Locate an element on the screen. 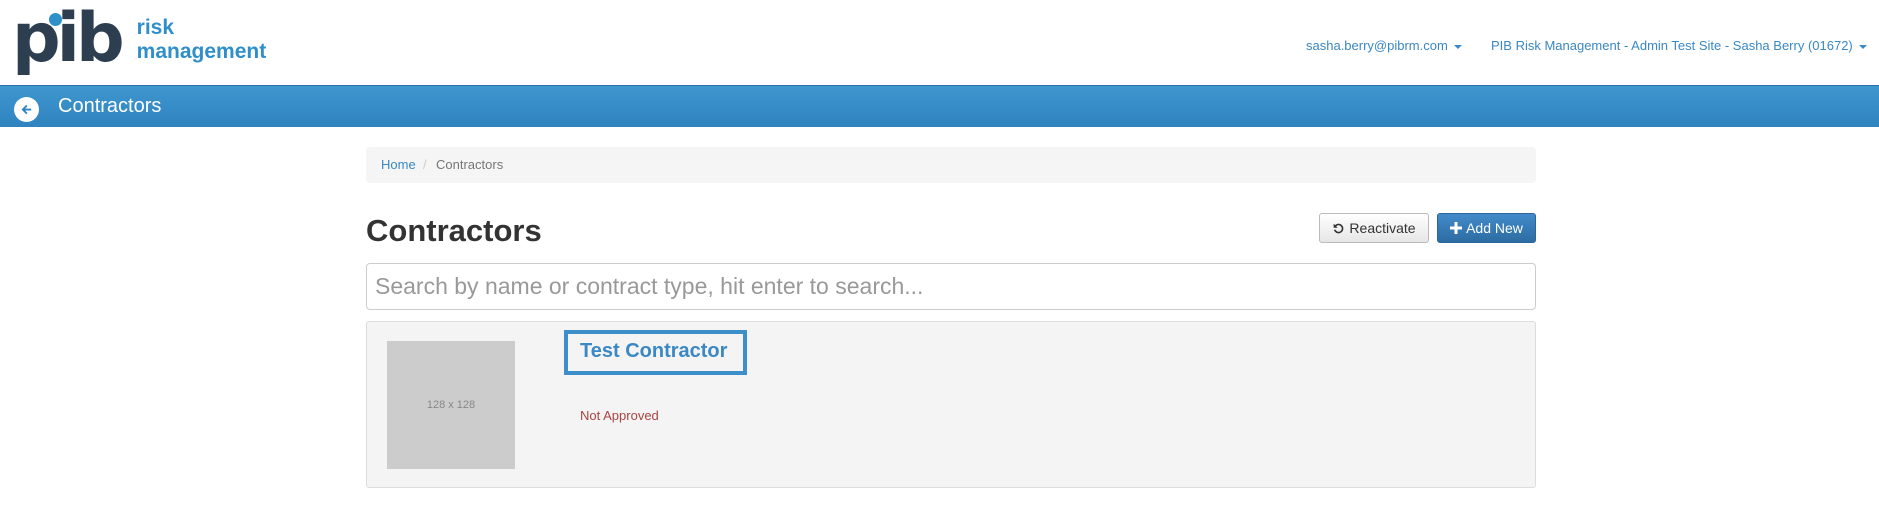 The width and height of the screenshot is (1879, 529). page-title-bar: Contractors is located at coordinates (939, 106).